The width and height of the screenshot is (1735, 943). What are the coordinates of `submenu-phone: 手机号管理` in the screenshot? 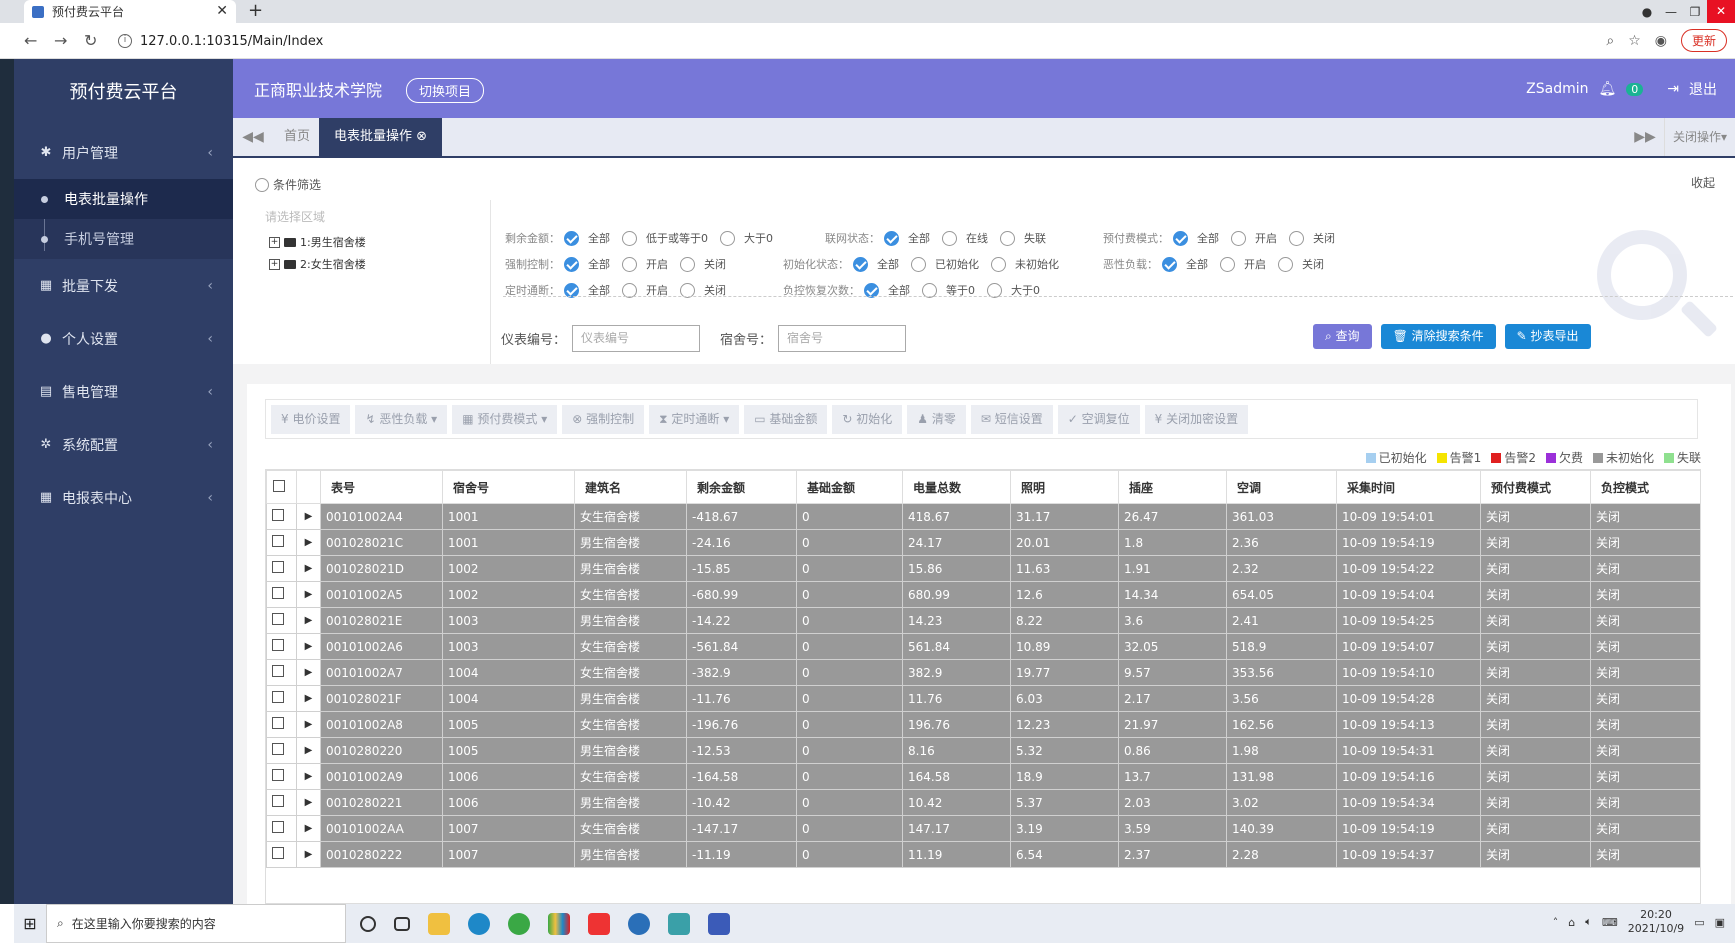 It's located at (123, 239).